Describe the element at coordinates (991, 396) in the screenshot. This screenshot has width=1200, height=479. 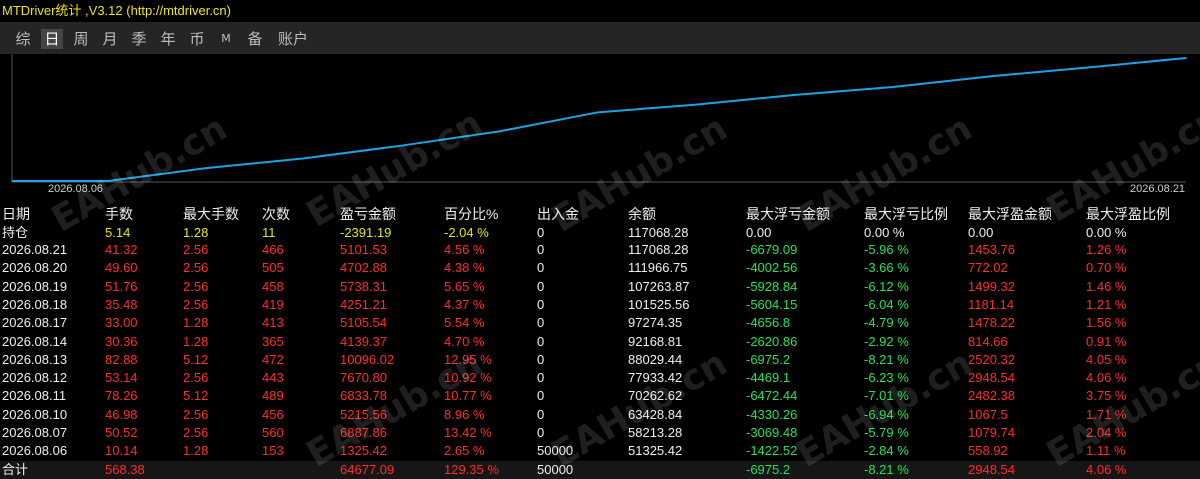
I see `max-float-profit-cell: 2482.38` at that location.